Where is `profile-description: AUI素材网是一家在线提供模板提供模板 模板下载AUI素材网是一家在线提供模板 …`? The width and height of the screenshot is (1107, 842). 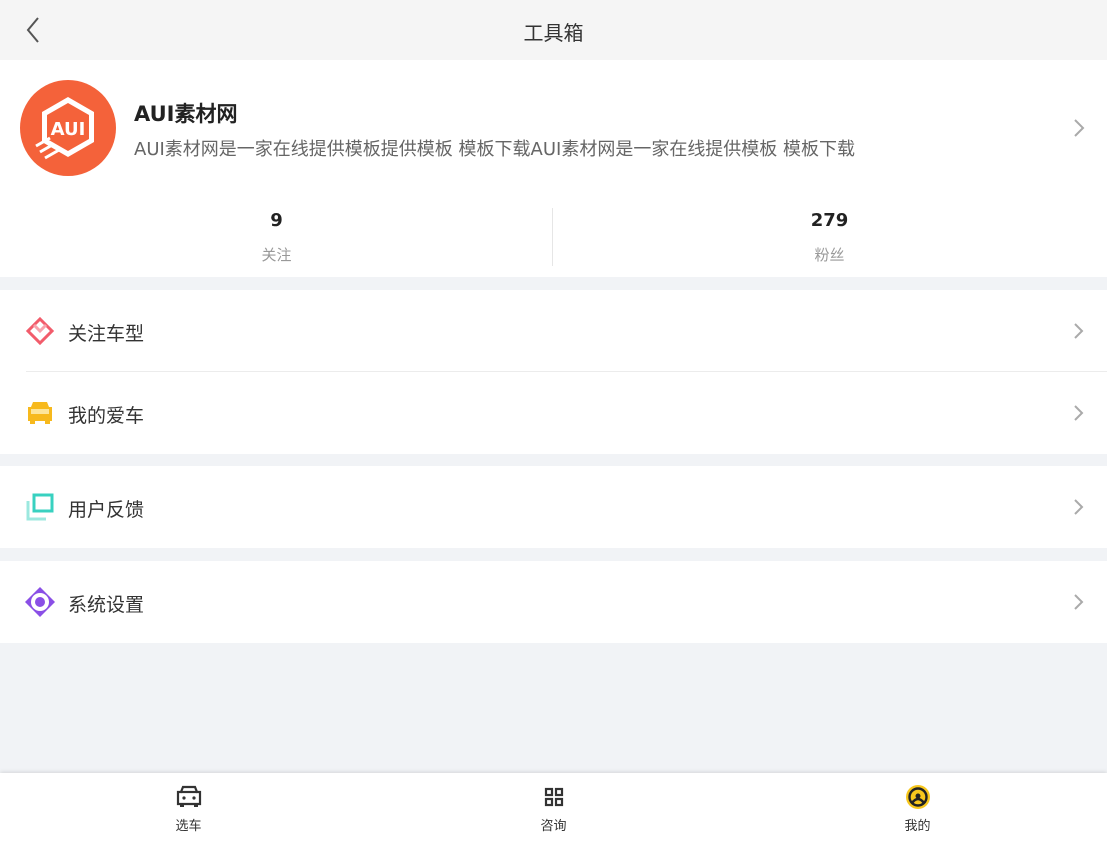 profile-description: AUI素材网是一家在线提供模板提供模板 模板下载AUI素材网是一家在线提供模板 … is located at coordinates (495, 149).